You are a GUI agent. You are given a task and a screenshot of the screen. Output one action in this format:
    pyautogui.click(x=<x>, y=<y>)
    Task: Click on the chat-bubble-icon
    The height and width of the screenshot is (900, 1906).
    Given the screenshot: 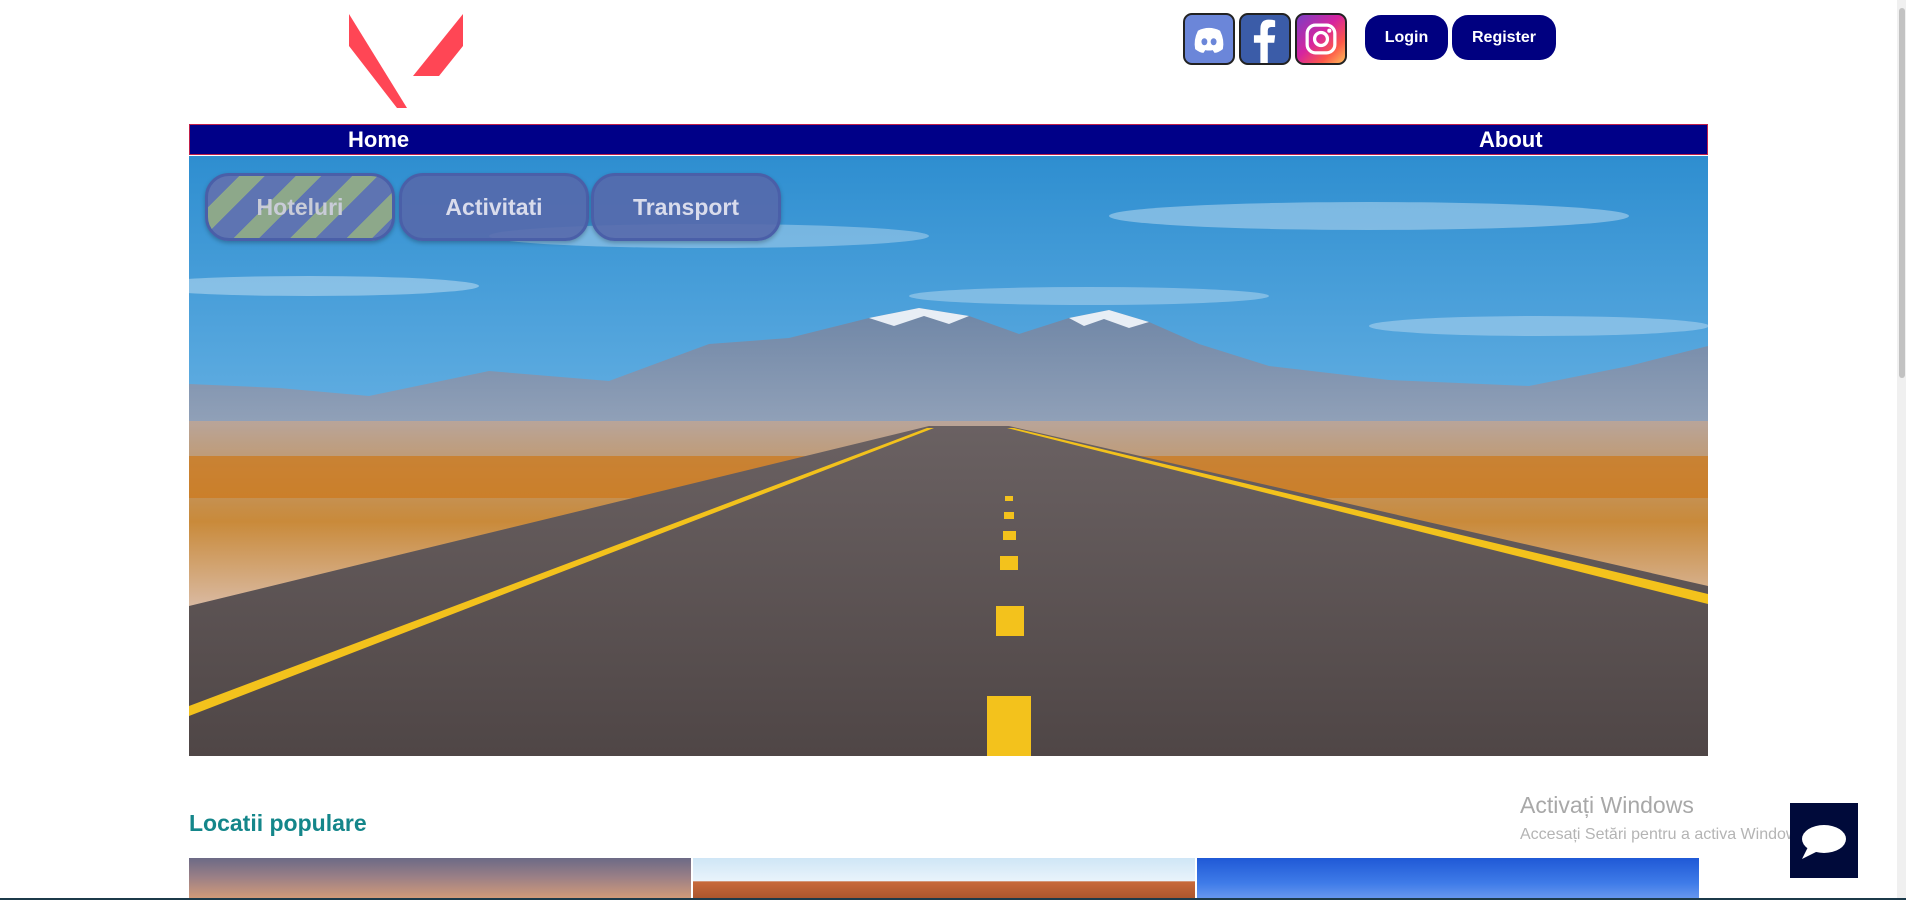 What is the action you would take?
    pyautogui.click(x=1824, y=842)
    